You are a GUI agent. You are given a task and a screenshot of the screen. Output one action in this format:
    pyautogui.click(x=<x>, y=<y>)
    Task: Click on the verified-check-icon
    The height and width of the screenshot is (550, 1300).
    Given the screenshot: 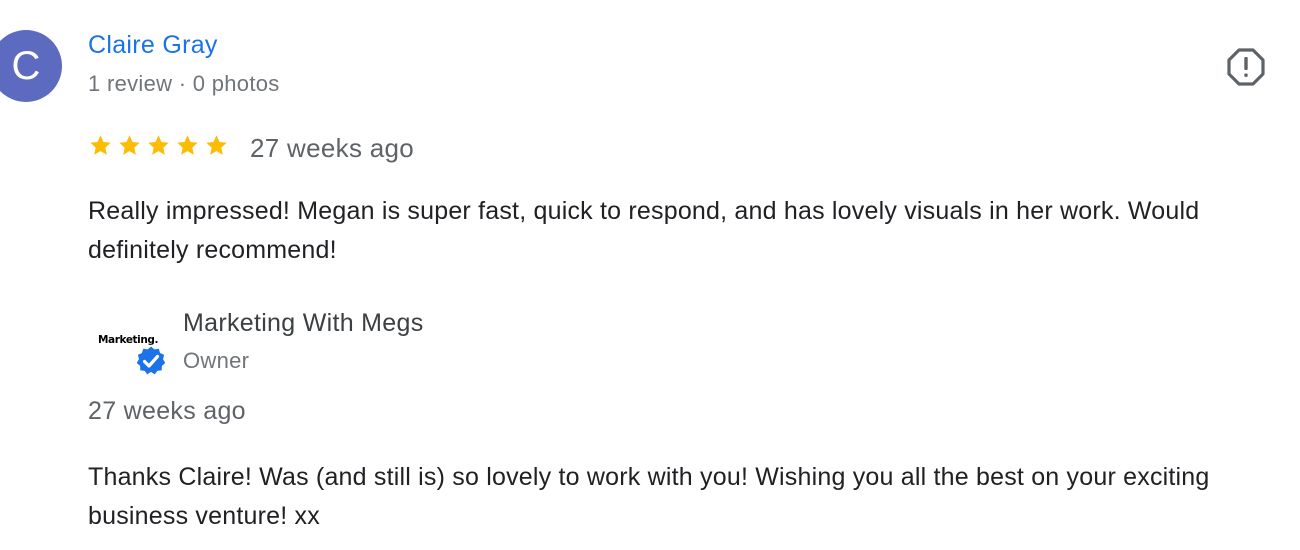 What is the action you would take?
    pyautogui.click(x=151, y=360)
    